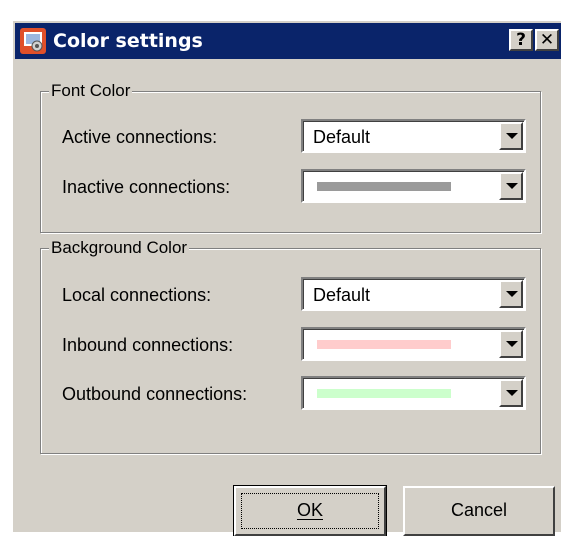 Image resolution: width=561 pixels, height=536 pixels. I want to click on active-connections-label: Active connections:, so click(140, 137).